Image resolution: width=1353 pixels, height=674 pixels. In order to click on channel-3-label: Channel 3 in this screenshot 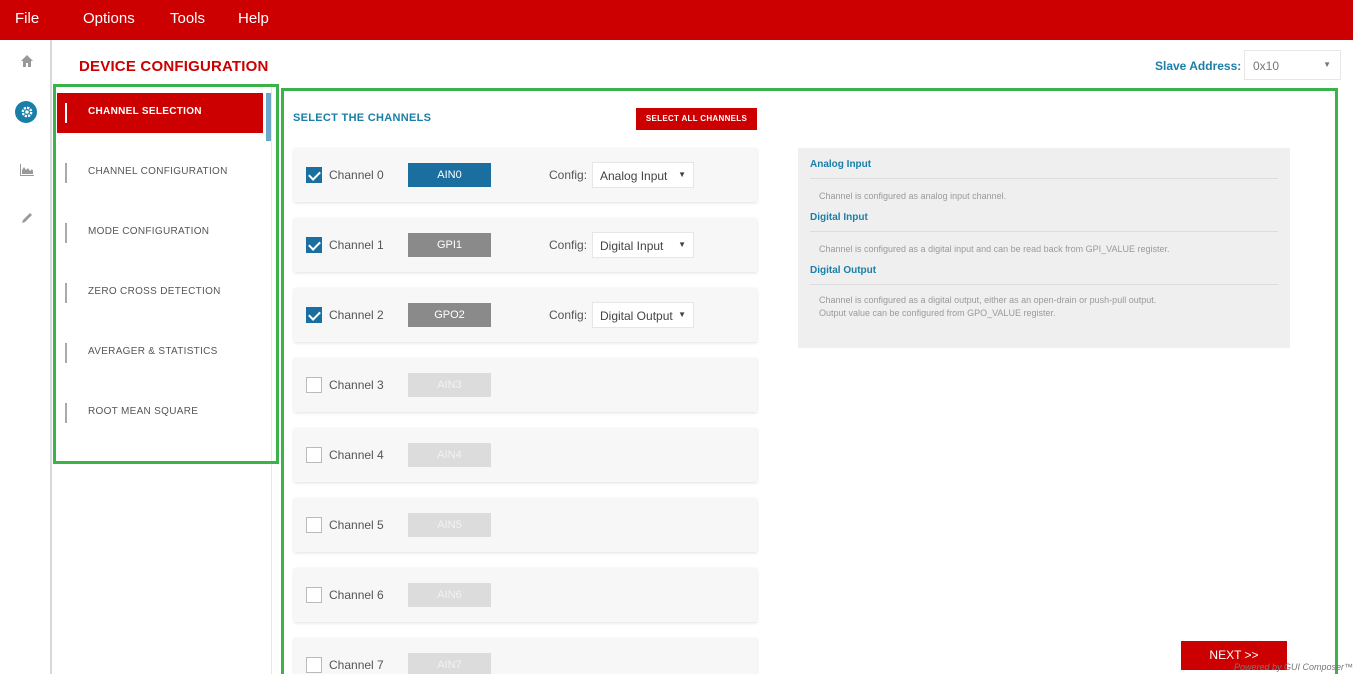, I will do `click(356, 385)`.